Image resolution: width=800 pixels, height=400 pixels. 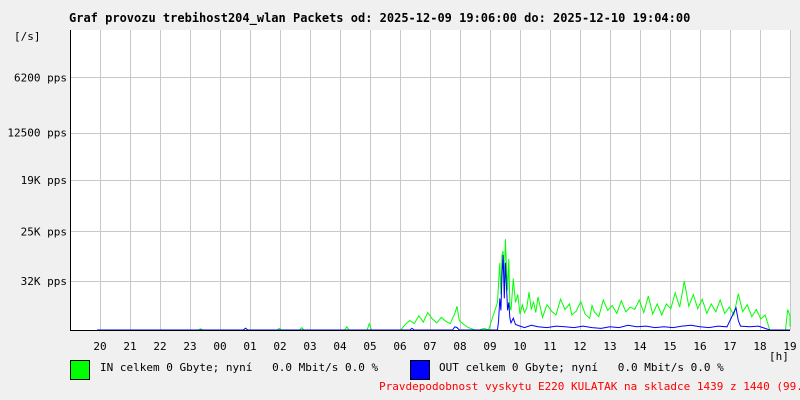 What do you see at coordinates (249, 346) in the screenshot?
I see `x-tick-label: 01` at bounding box center [249, 346].